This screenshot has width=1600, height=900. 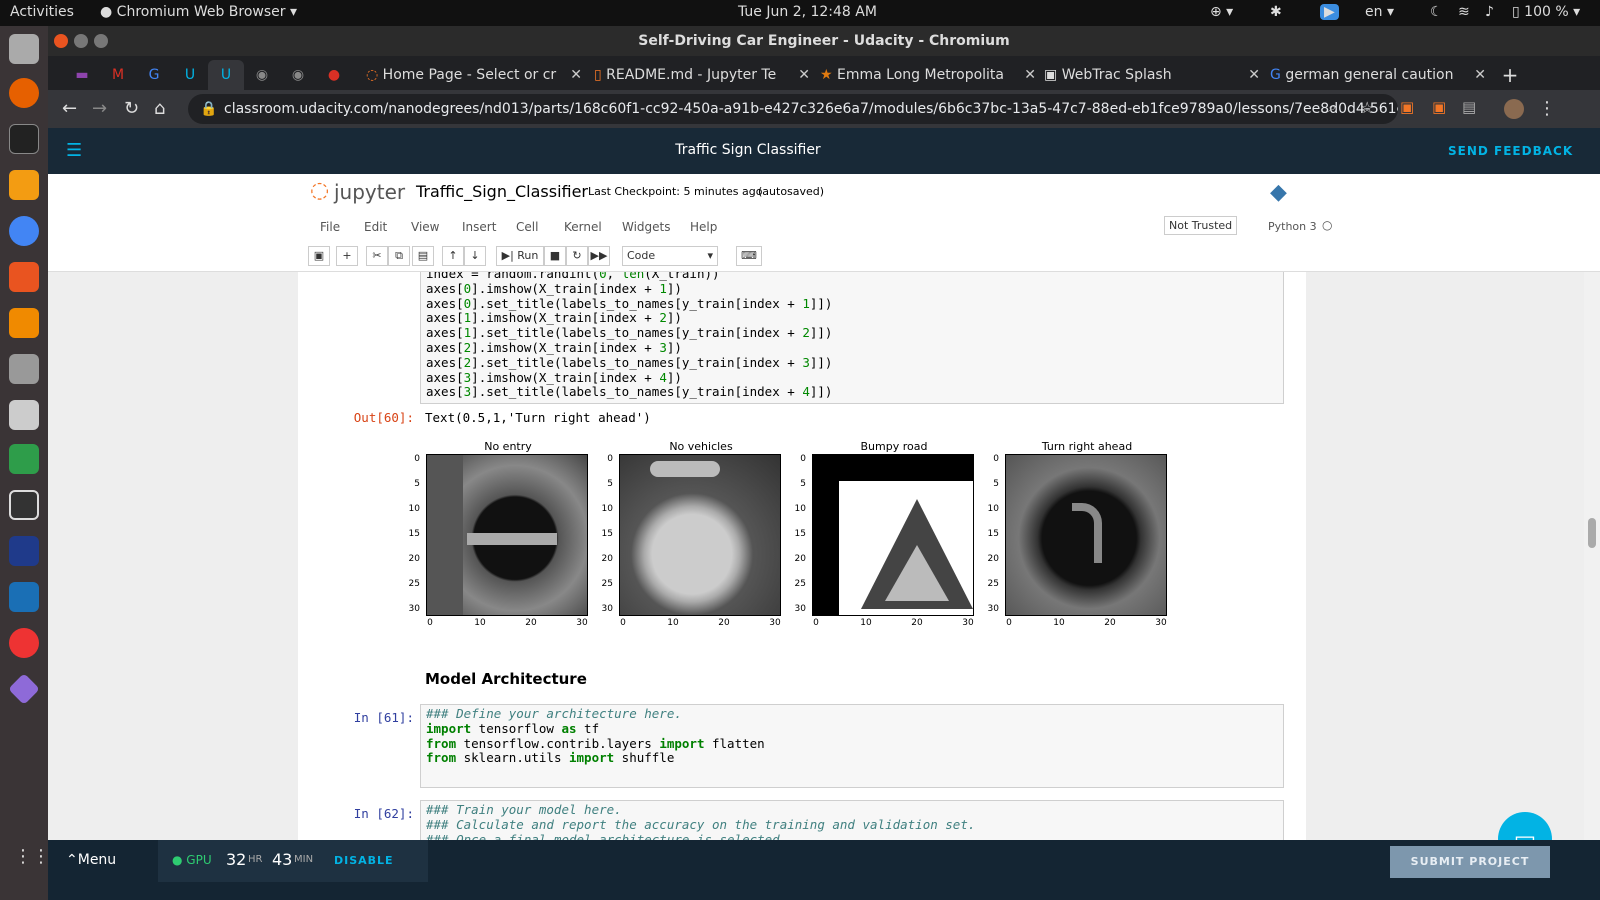 I want to click on night-light-icon: ☾, so click(x=1436, y=12).